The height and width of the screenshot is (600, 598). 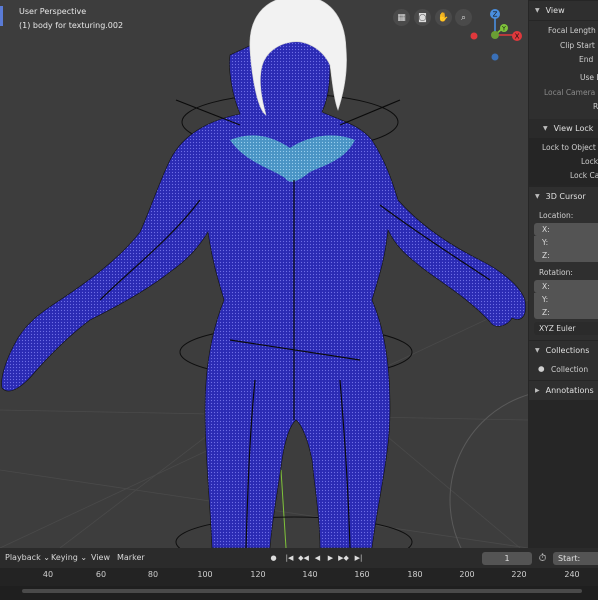 What do you see at coordinates (310, 574) in the screenshot?
I see `frame-tick: 140` at bounding box center [310, 574].